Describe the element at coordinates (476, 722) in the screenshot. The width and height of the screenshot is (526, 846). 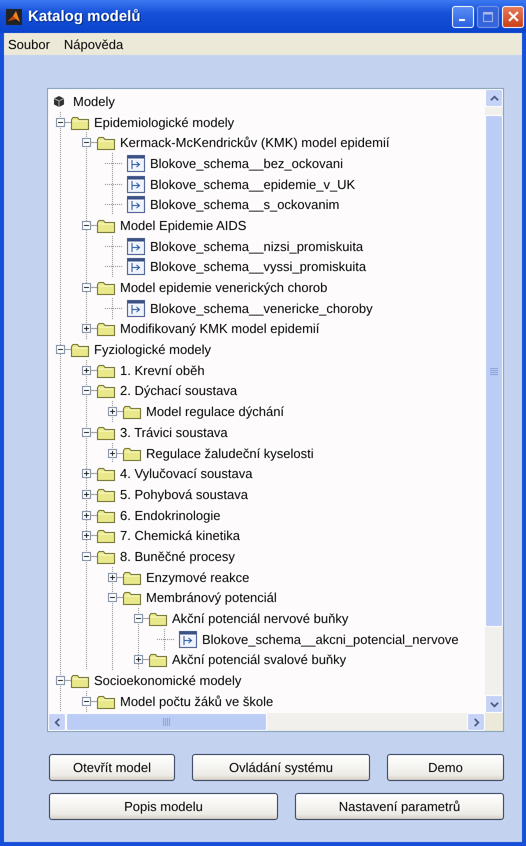
I see `scroll-right-icon` at that location.